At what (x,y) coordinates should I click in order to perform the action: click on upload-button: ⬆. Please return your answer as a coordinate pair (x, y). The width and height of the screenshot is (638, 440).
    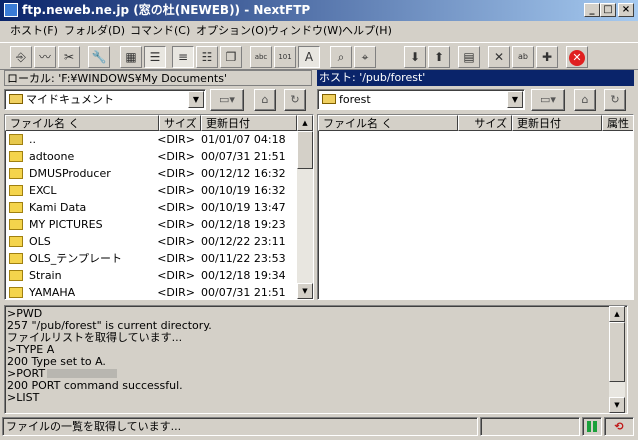
    Looking at the image, I should click on (439, 57).